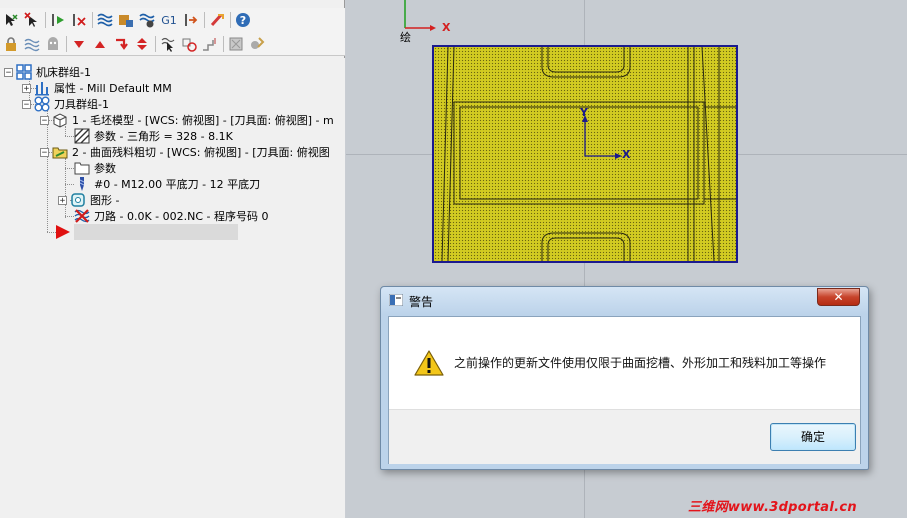 This screenshot has width=907, height=518. I want to click on mesh-params-icon, so click(82, 136).